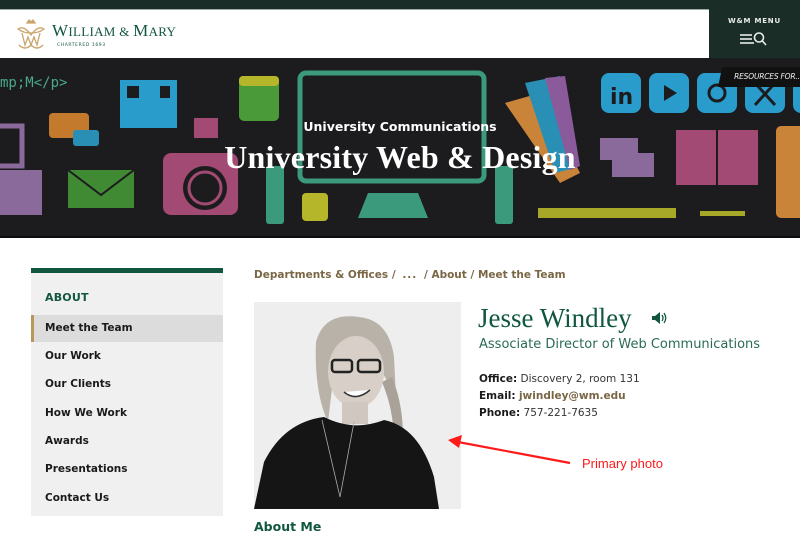 The image size is (800, 538). I want to click on wm-menu-button: W&M MENU, so click(754, 29).